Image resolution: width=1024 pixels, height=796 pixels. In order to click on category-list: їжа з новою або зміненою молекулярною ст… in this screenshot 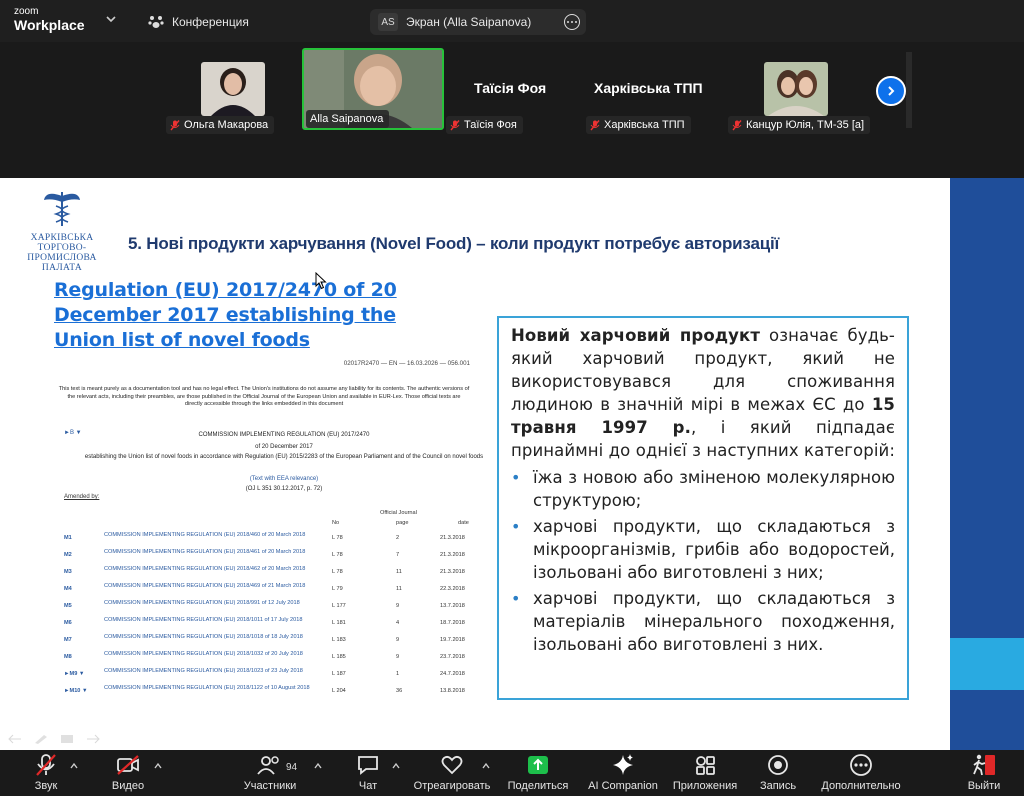, I will do `click(703, 561)`.